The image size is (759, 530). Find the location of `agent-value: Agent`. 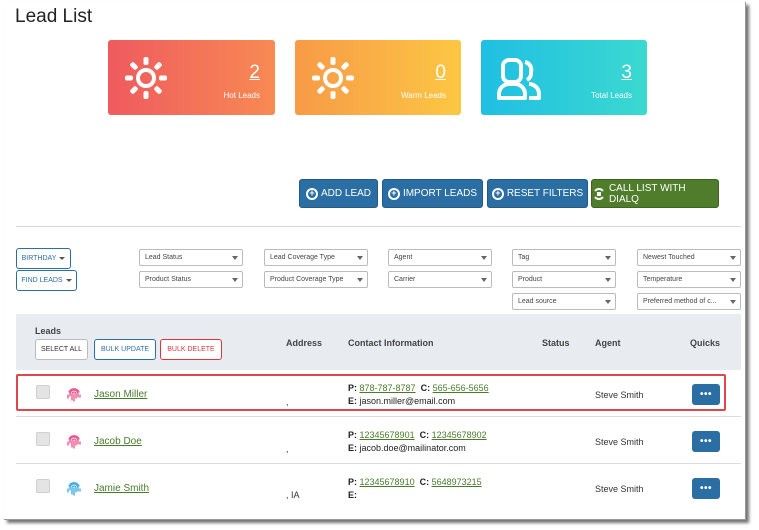

agent-value: Agent is located at coordinates (403, 257).